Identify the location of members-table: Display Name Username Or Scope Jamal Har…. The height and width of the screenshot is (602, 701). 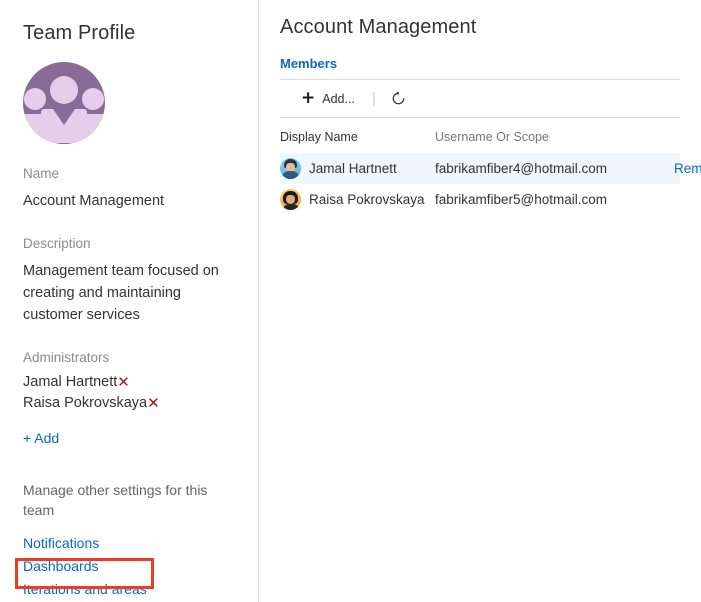
(490, 166).